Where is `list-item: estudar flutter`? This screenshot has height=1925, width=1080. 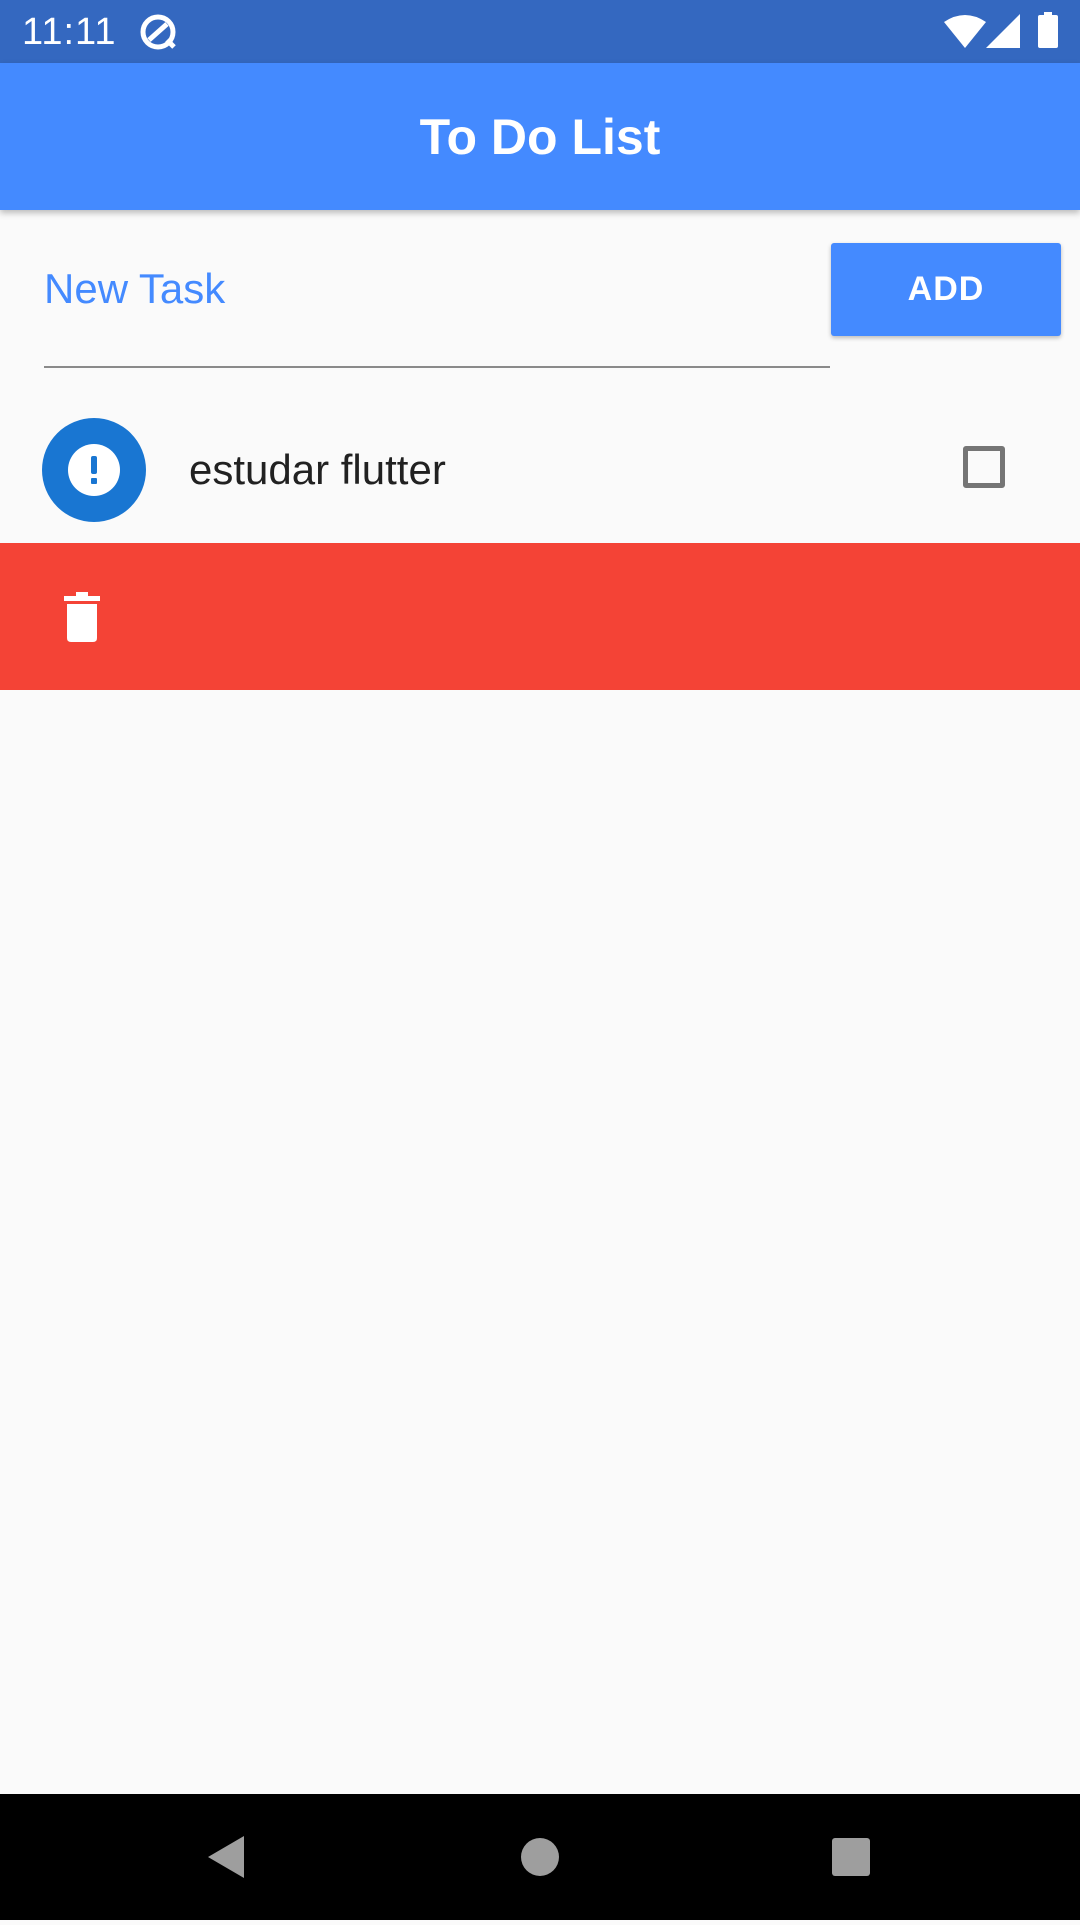
list-item: estudar flutter is located at coordinates (540, 470).